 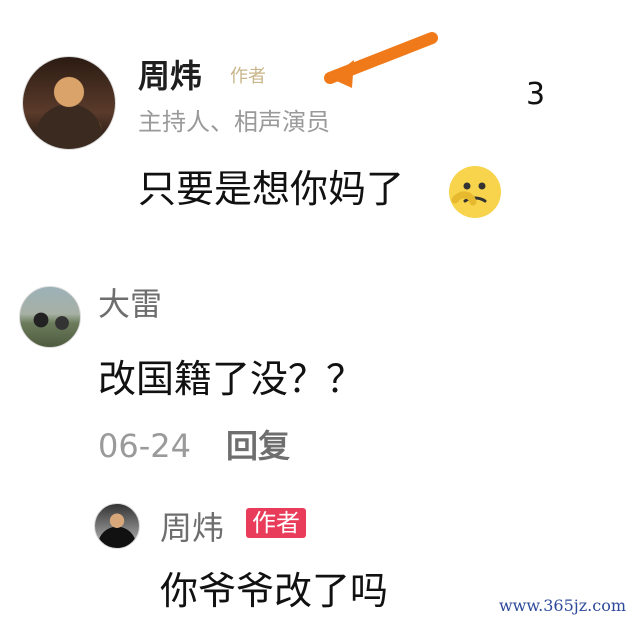 What do you see at coordinates (562, 605) in the screenshot?
I see `watermark-text: www.365jz.com` at bounding box center [562, 605].